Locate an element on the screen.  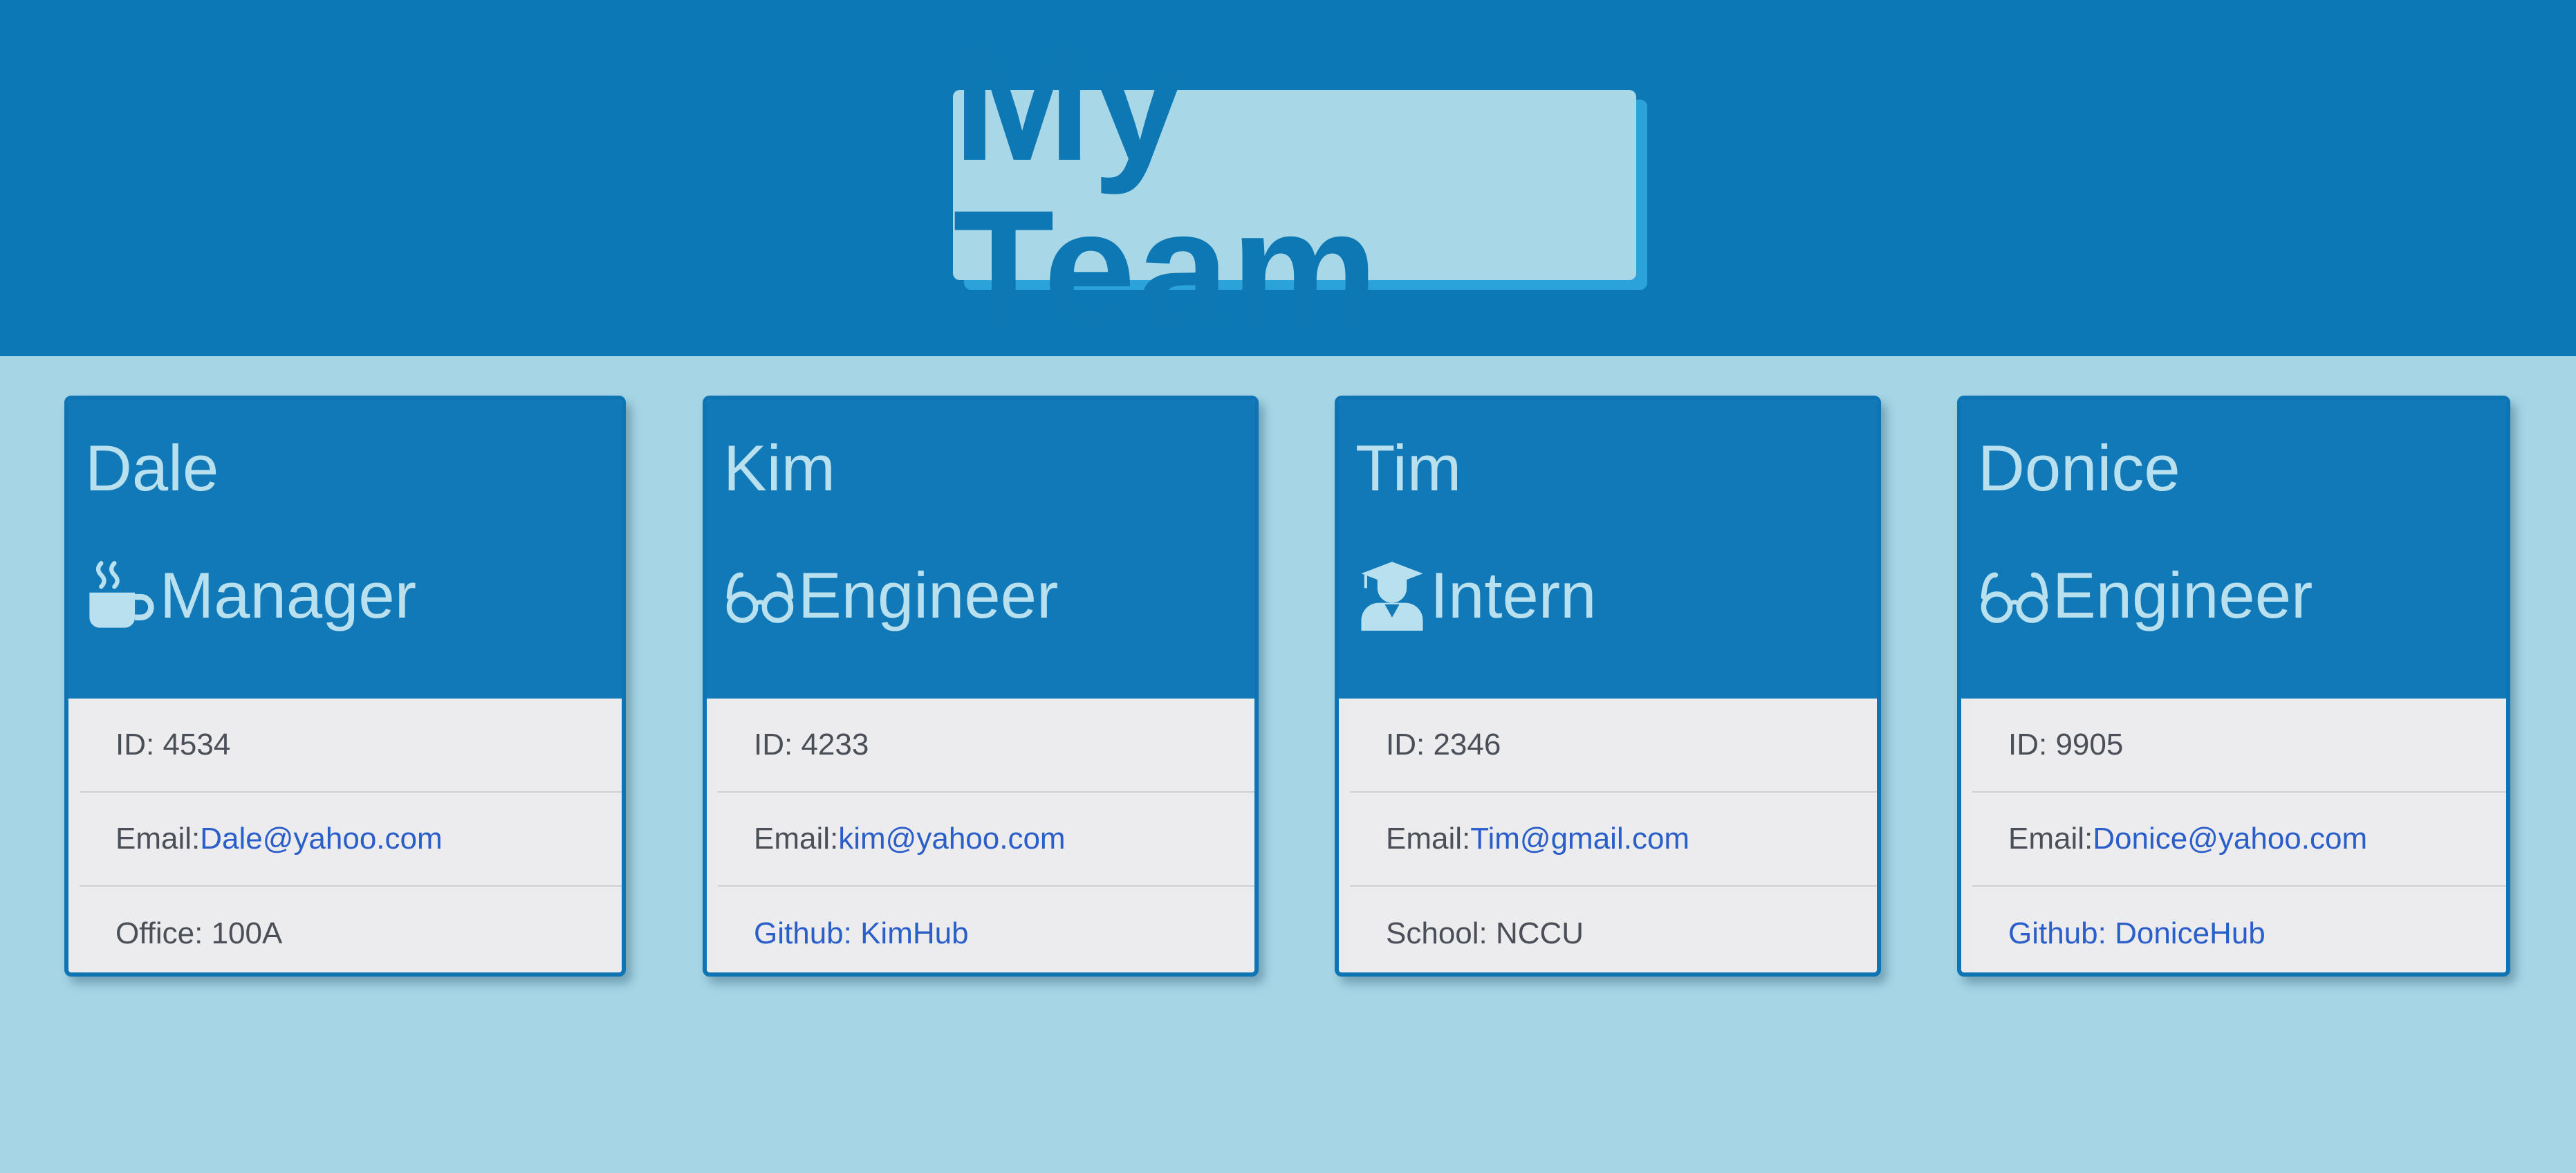
email-link: Tim@gmail.com is located at coordinates (1580, 839).